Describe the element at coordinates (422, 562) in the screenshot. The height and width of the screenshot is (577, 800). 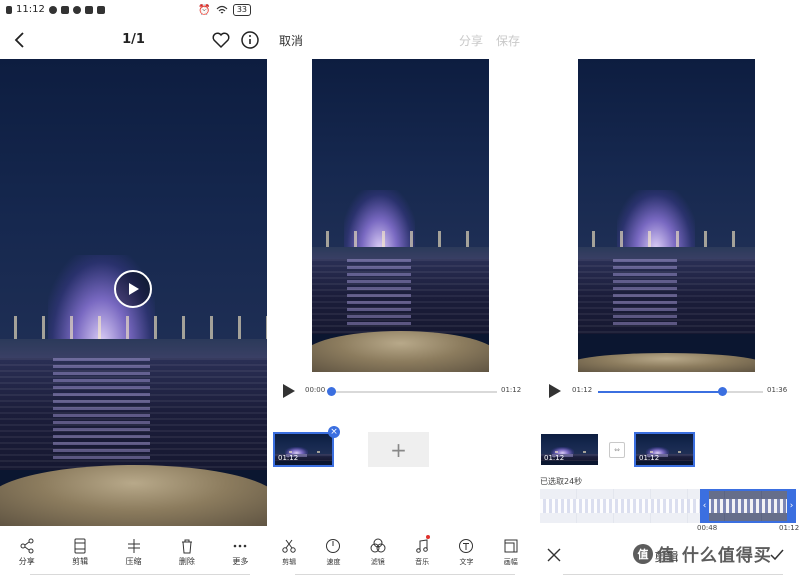
I see `tool-music-label: 音乐` at that location.